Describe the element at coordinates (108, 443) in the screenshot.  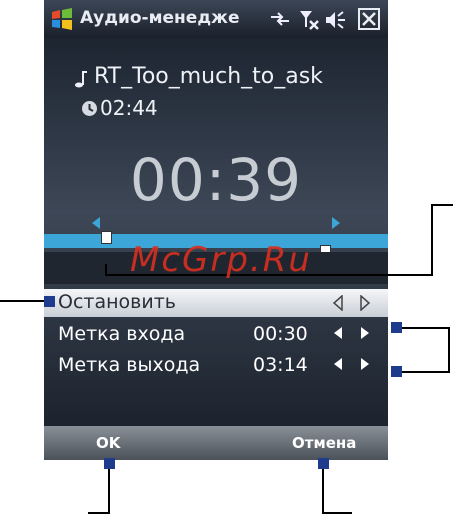
I see `ok-button: OK` at that location.